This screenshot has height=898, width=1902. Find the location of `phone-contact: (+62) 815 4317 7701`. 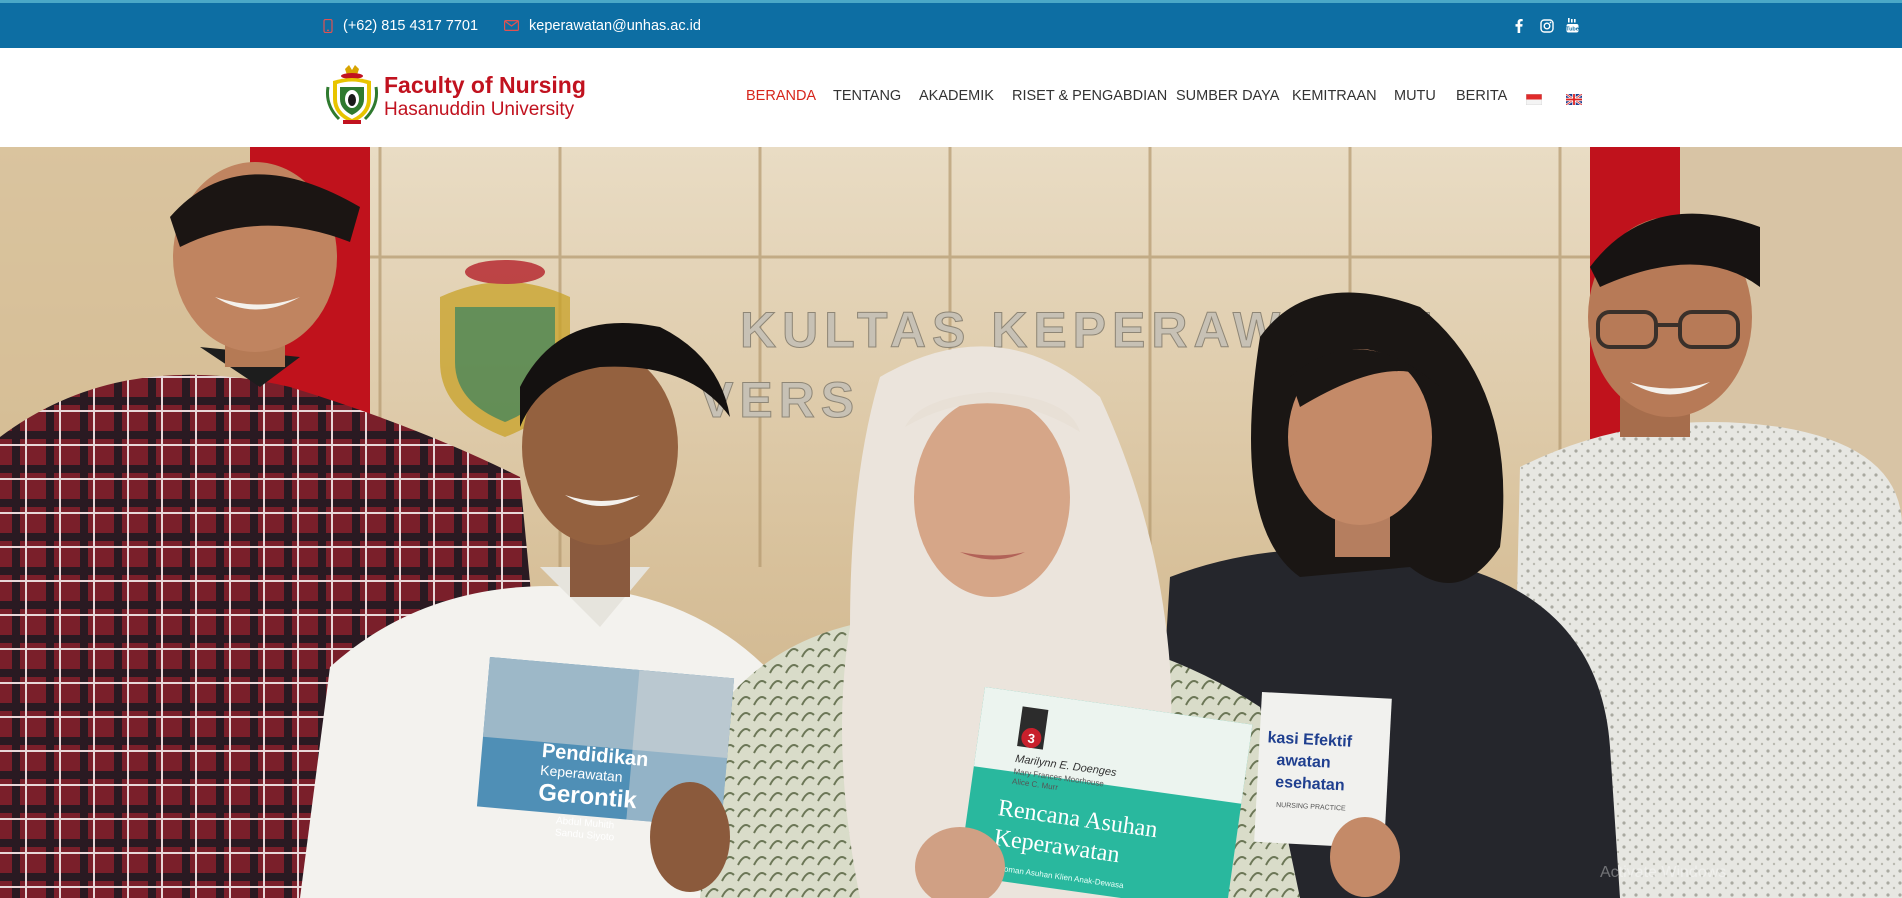

phone-contact: (+62) 815 4317 7701 is located at coordinates (400, 25).